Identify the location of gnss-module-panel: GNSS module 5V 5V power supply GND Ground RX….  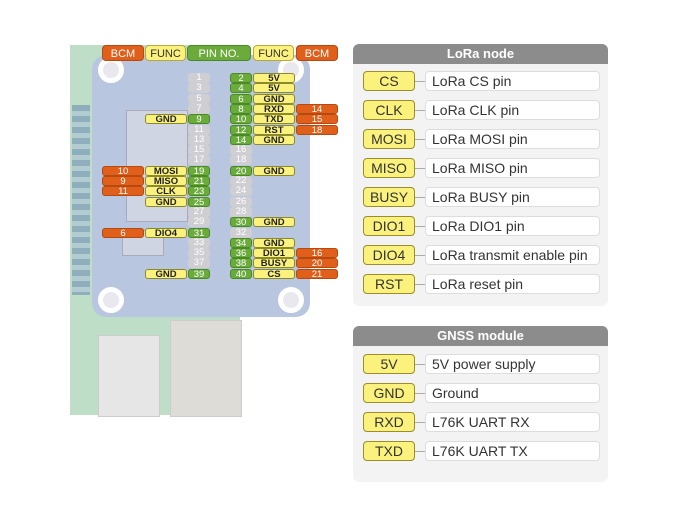
(480, 404).